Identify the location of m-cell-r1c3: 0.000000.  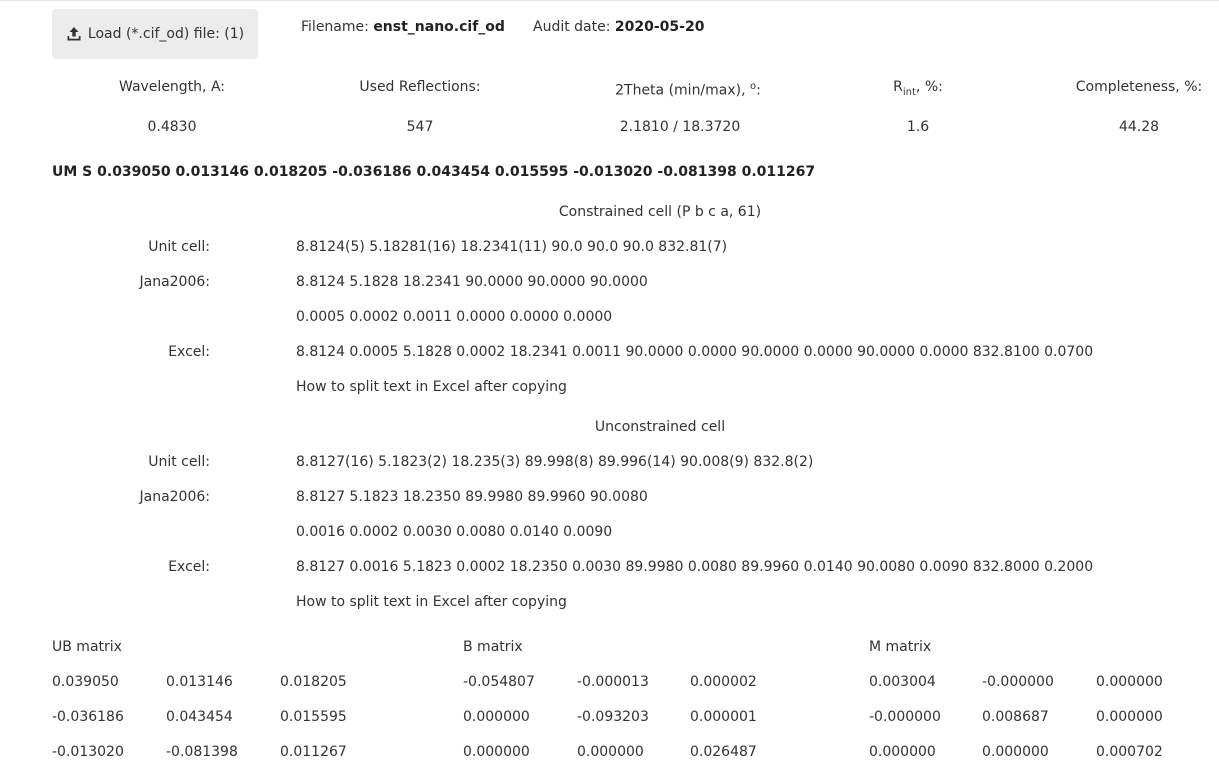
(1129, 682).